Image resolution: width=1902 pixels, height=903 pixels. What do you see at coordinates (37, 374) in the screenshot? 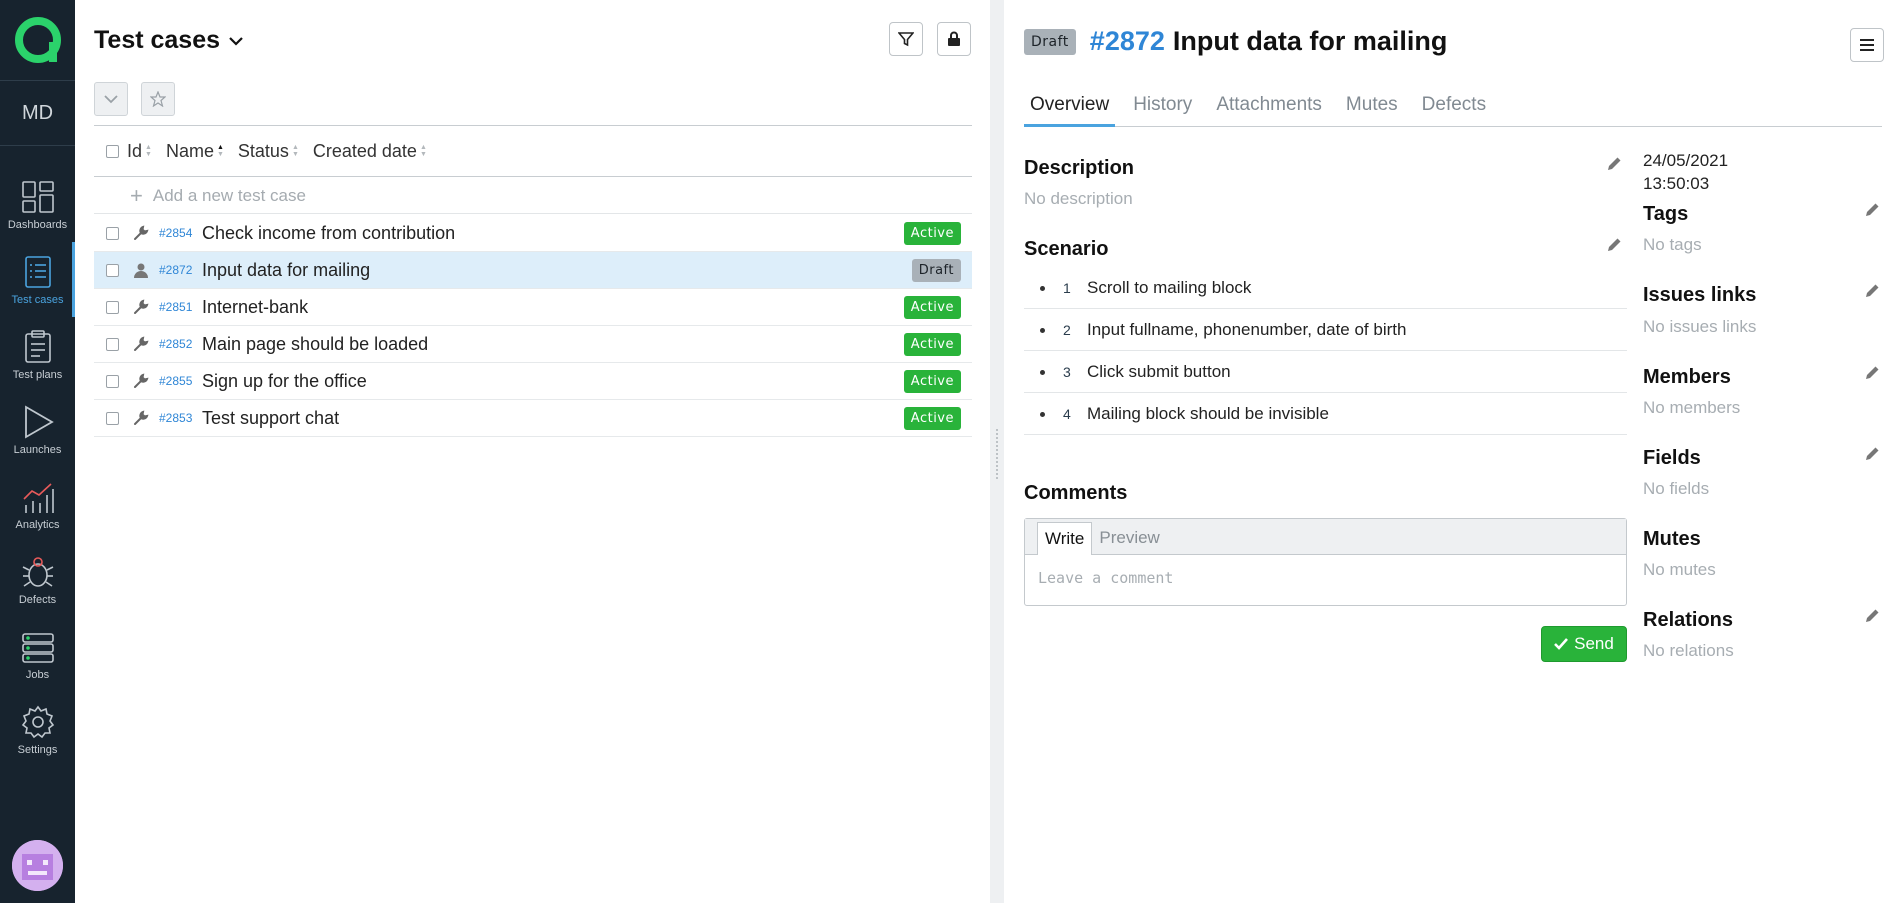
I see `nav-label-test-plans: Test plans` at bounding box center [37, 374].